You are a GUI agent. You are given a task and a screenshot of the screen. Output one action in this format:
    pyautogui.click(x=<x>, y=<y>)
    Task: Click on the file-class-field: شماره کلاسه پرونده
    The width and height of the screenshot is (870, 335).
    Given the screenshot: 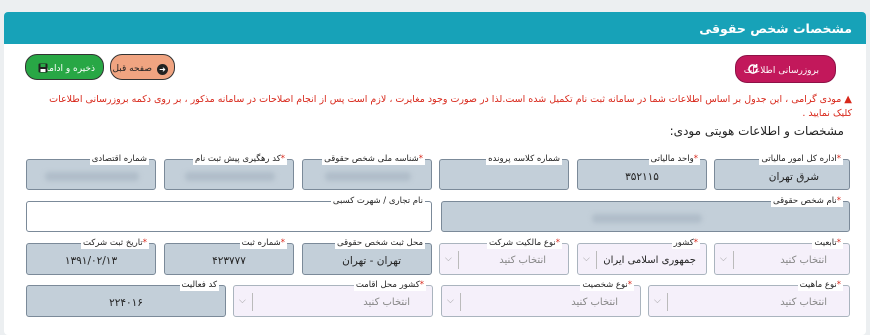 What is the action you would take?
    pyautogui.click(x=504, y=171)
    